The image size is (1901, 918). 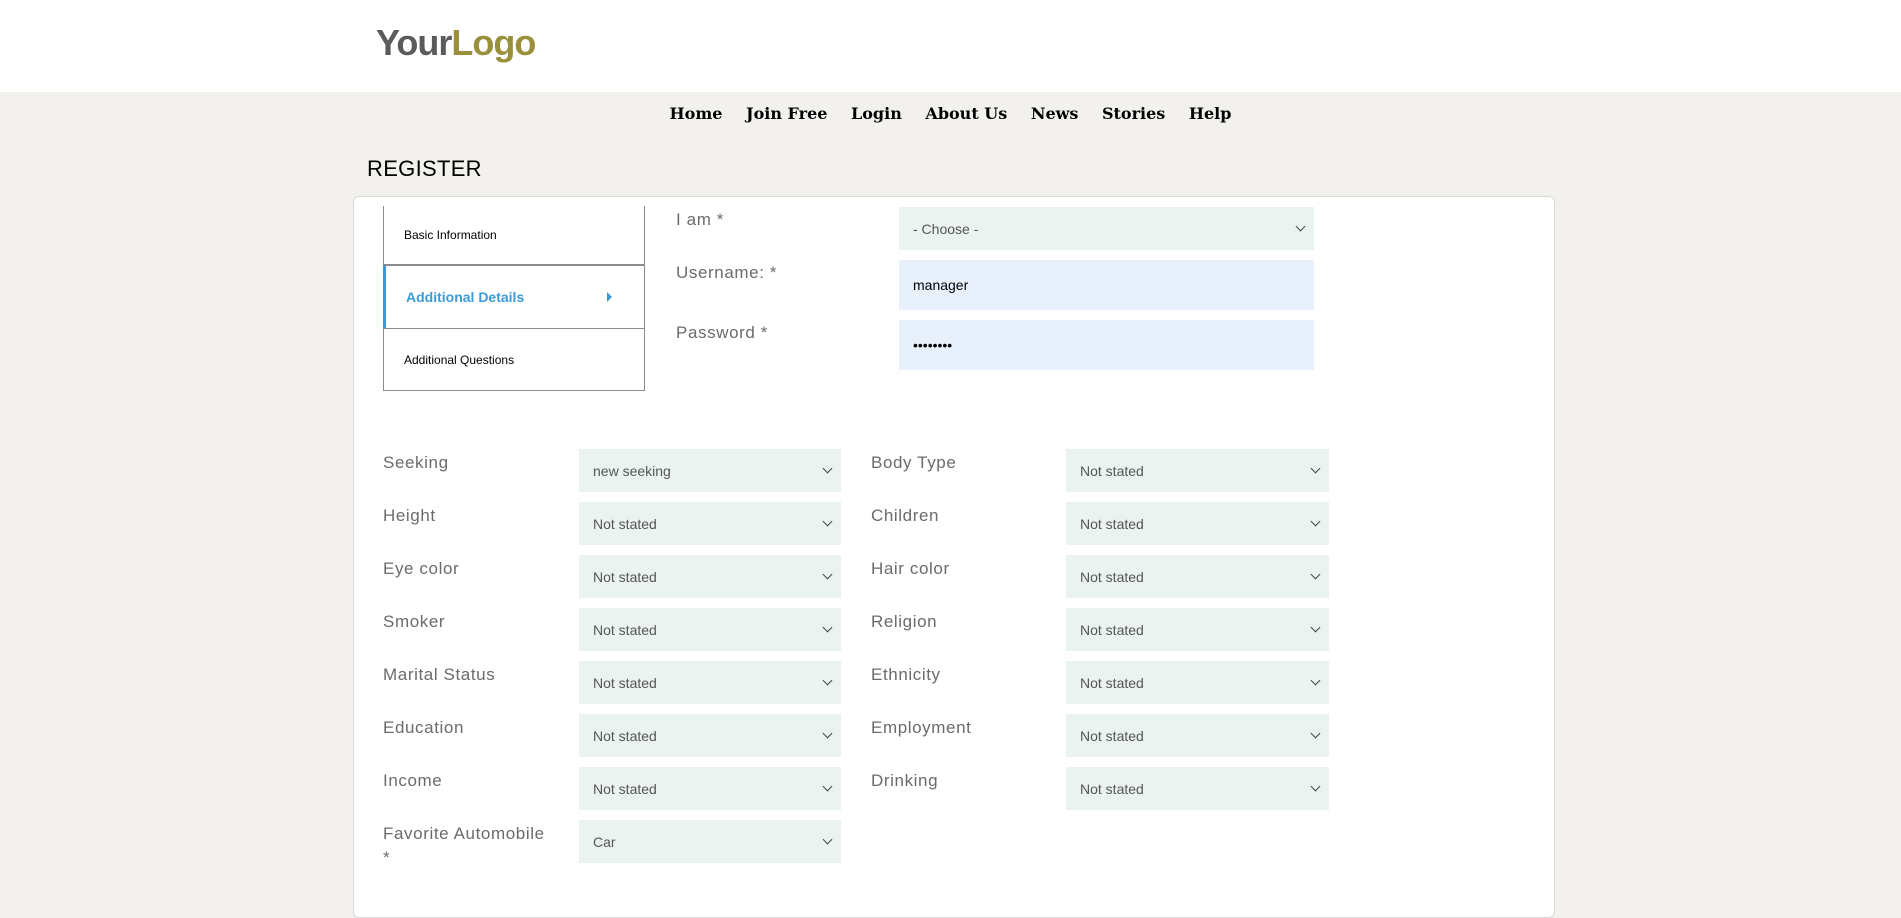 I want to click on seeking-select: new seeking, so click(x=710, y=470).